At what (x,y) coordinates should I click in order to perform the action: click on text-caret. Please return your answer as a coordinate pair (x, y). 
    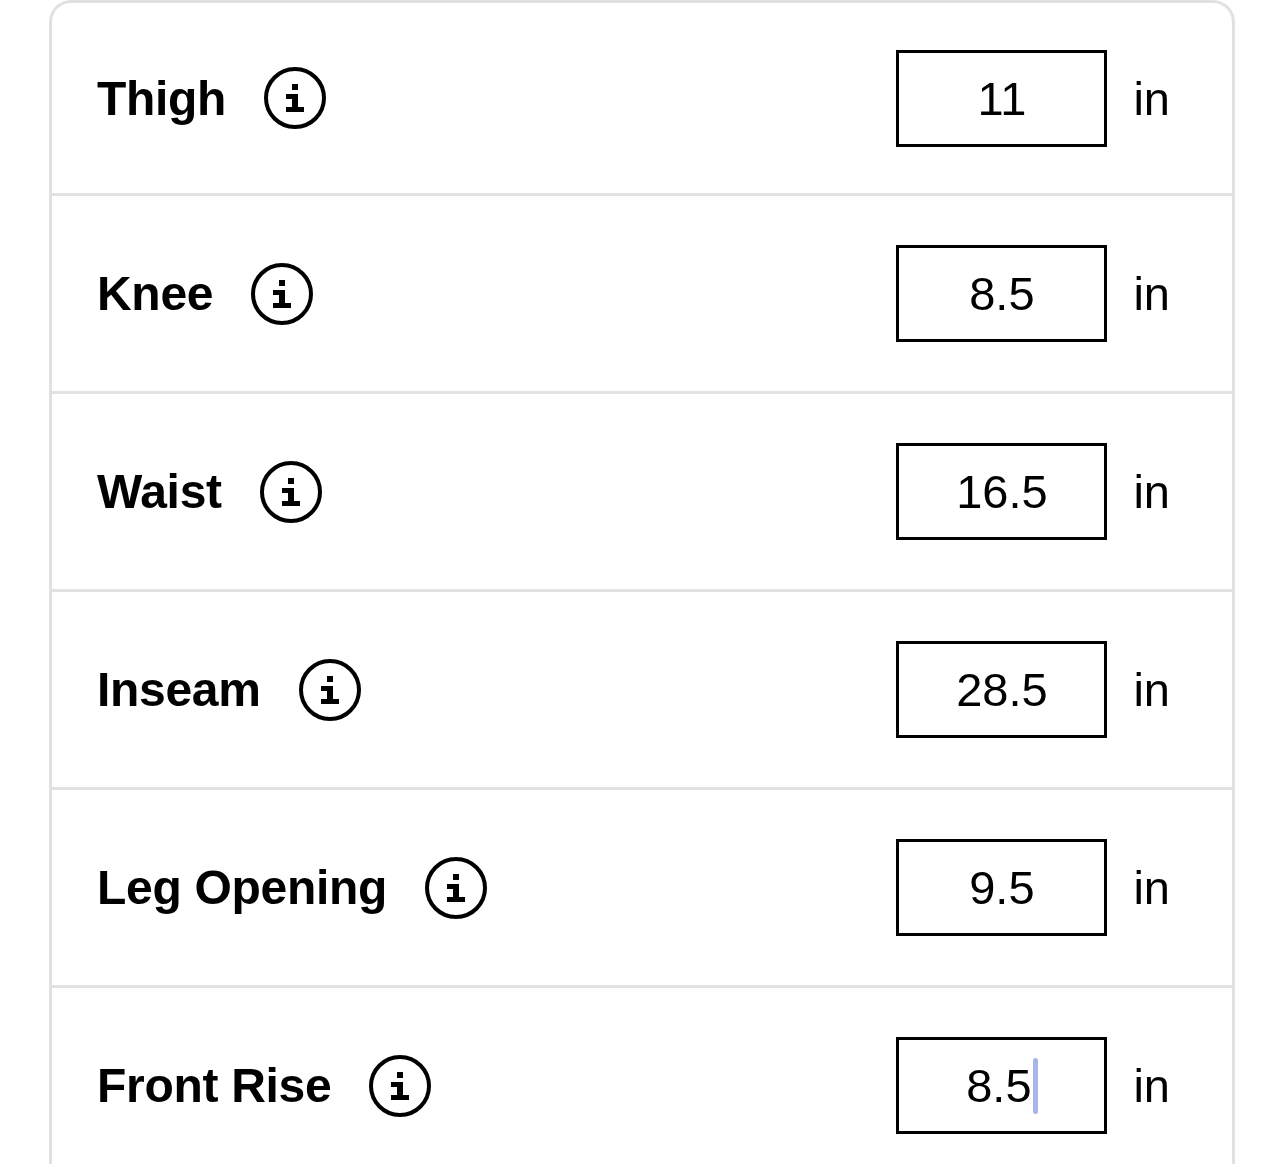
    Looking at the image, I should click on (1035, 1085).